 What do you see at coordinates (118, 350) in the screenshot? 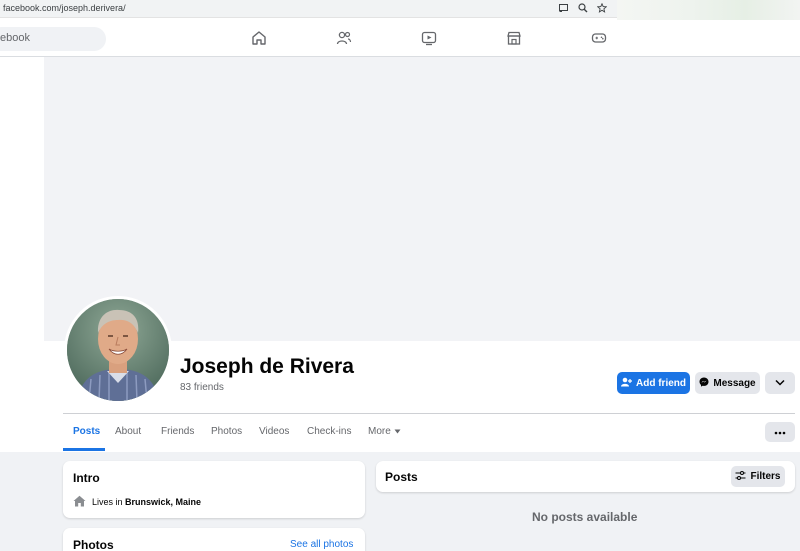
I see `profile-picture` at bounding box center [118, 350].